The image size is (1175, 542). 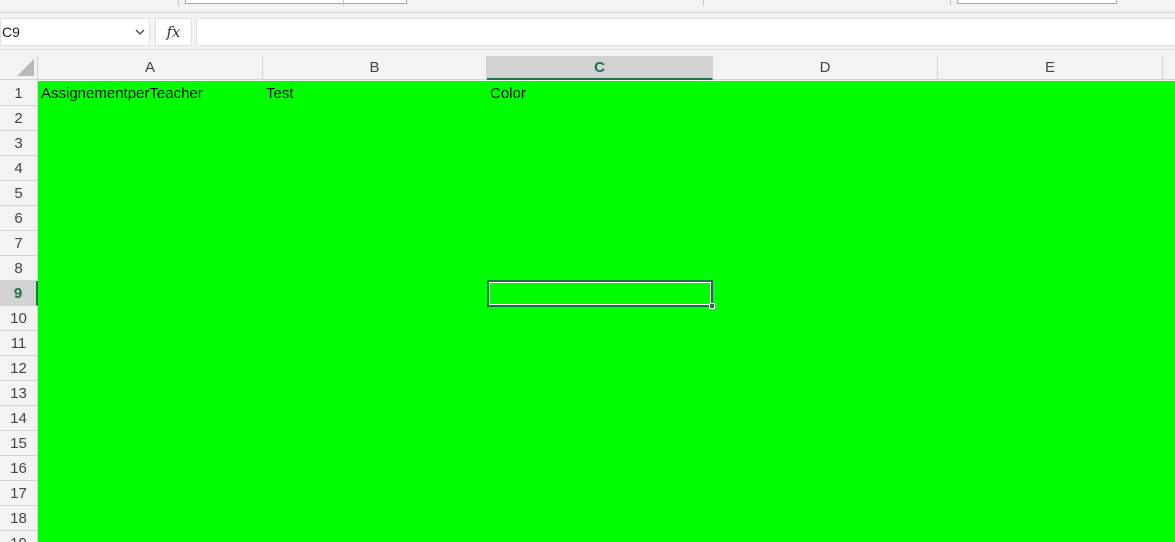 What do you see at coordinates (19, 536) in the screenshot?
I see `row-header-19: 19` at bounding box center [19, 536].